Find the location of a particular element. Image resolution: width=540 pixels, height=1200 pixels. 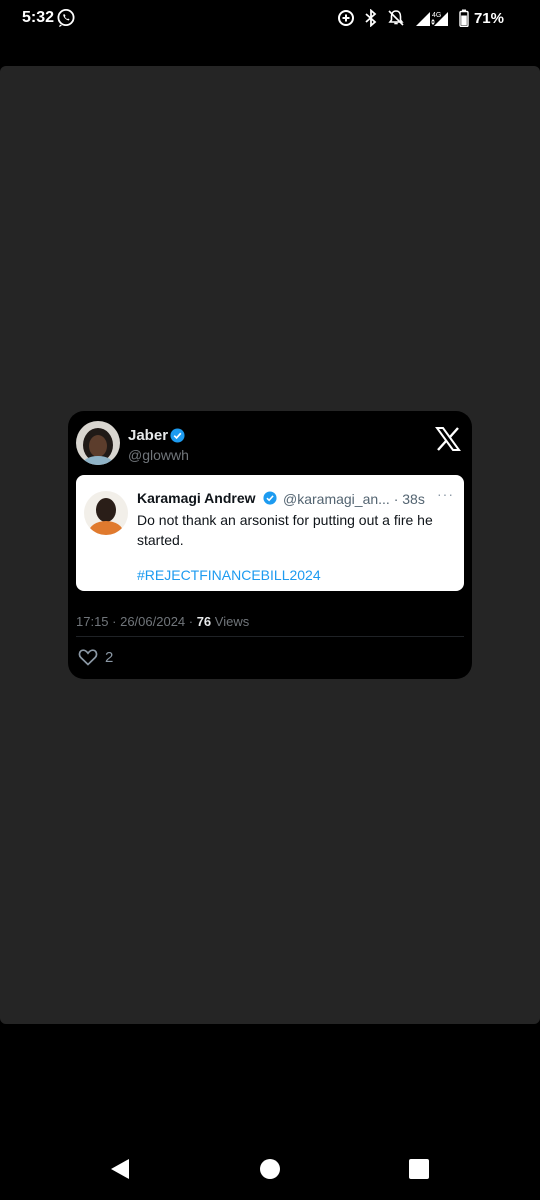

x-logo-icon is located at coordinates (448, 439).